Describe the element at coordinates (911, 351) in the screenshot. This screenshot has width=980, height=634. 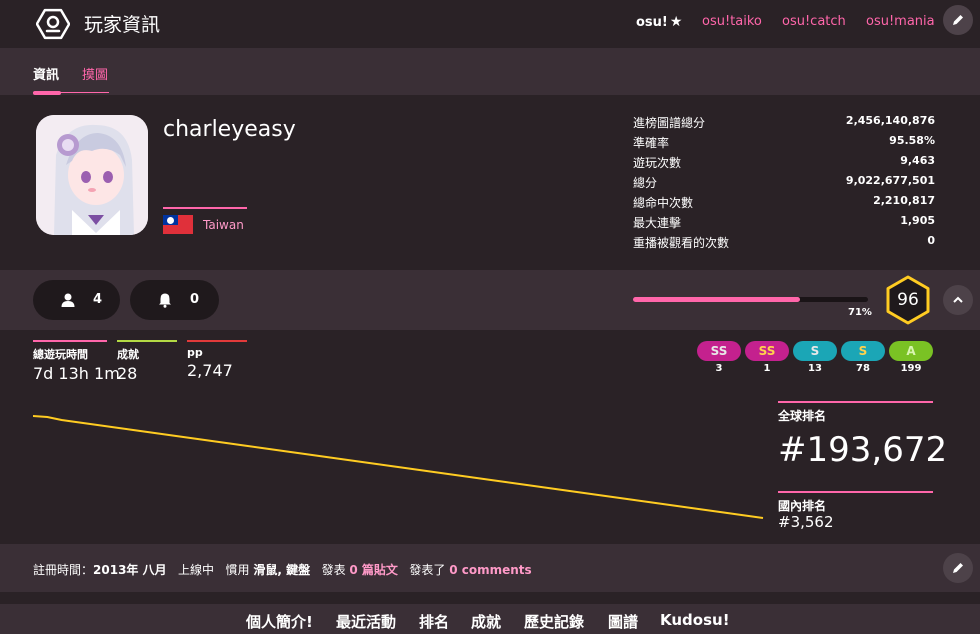
I see `grade-a-badge: A` at that location.